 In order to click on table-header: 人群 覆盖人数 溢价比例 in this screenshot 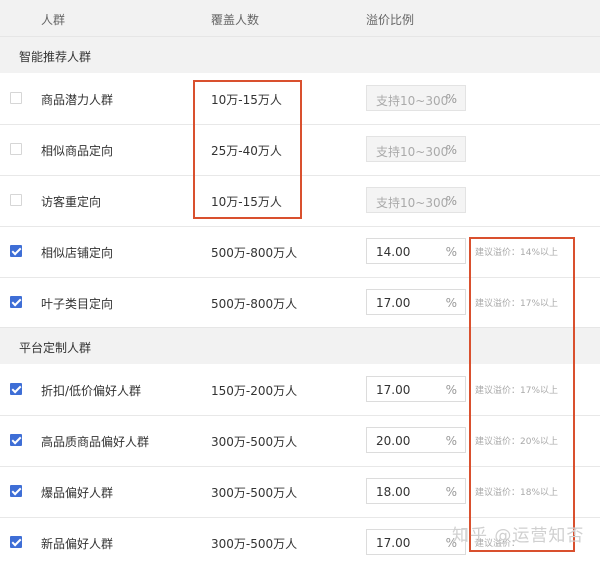, I will do `click(300, 18)`.